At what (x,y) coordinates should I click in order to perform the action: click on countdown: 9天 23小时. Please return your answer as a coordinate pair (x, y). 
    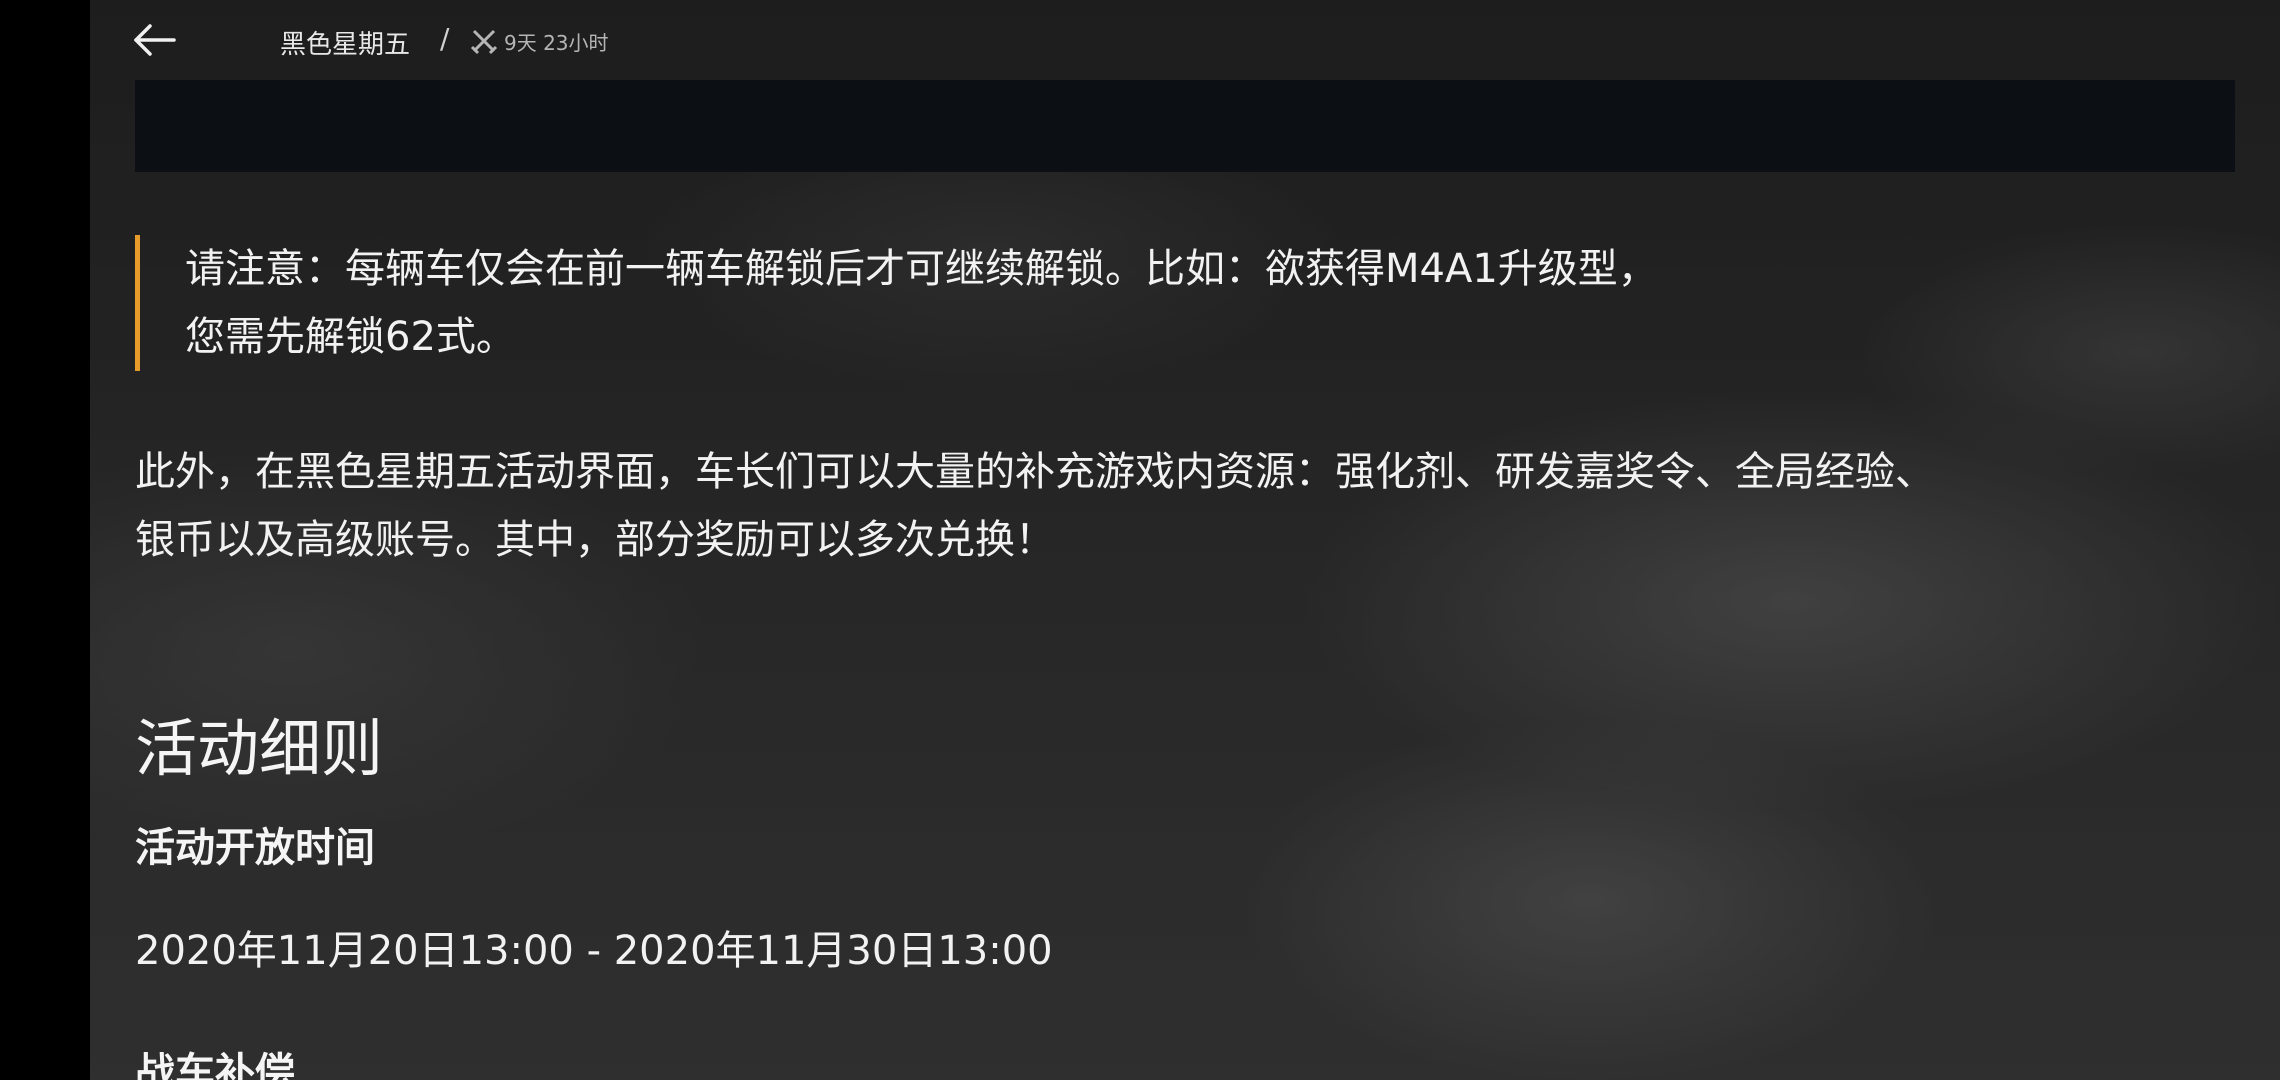
    Looking at the image, I should click on (539, 41).